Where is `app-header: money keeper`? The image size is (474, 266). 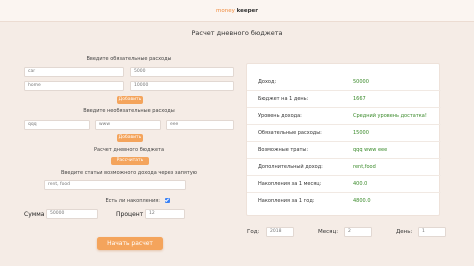 app-header: money keeper is located at coordinates (237, 11).